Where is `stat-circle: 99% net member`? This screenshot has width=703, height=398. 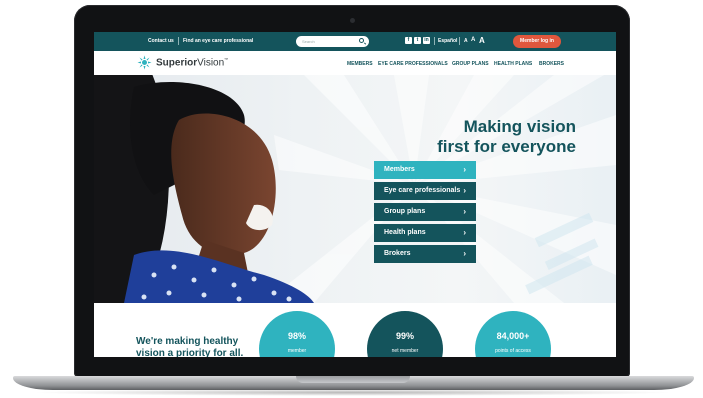 stat-circle: 99% net member is located at coordinates (405, 334).